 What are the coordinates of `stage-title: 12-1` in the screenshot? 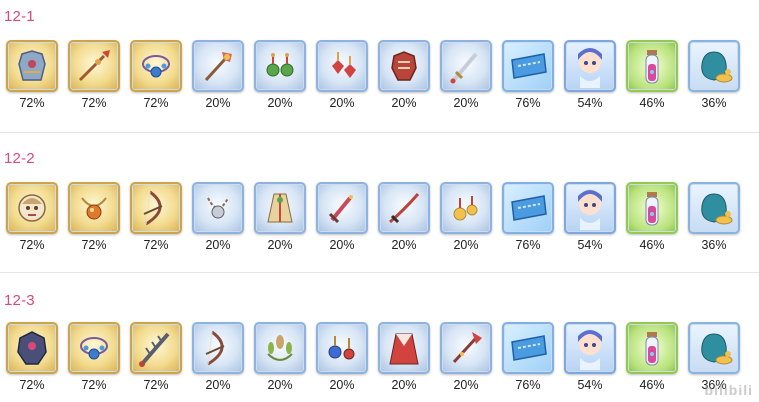 It's located at (19, 16).